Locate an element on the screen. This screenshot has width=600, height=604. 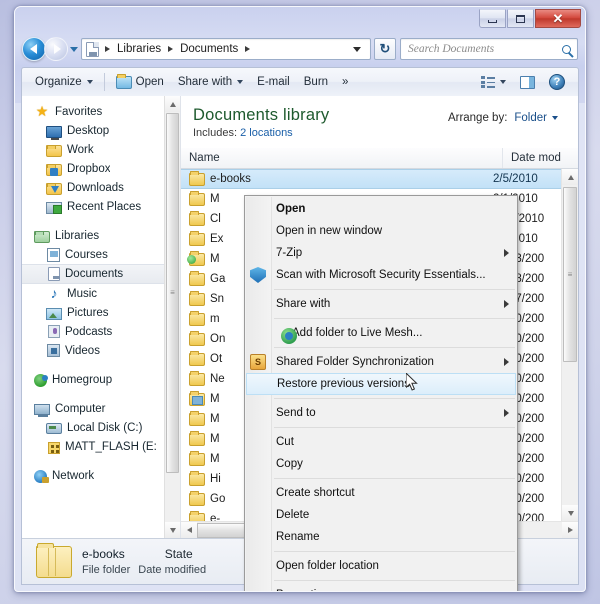
sidebar-group-libraries: Libraries is located at coordinates (101, 235).